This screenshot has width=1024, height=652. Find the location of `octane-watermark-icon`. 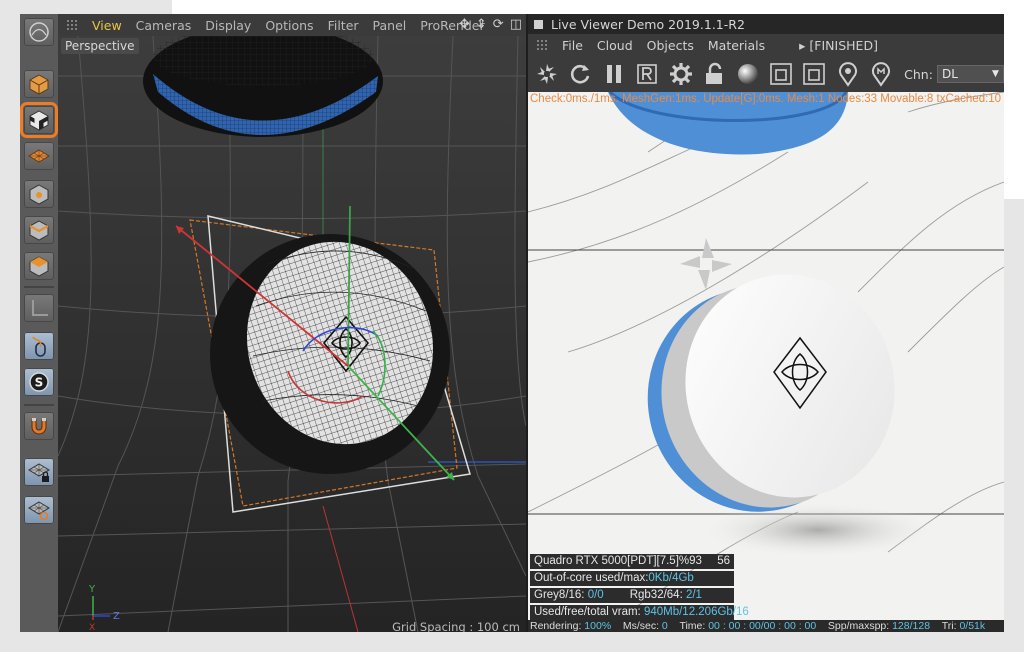

octane-watermark-icon is located at coordinates (706, 264).